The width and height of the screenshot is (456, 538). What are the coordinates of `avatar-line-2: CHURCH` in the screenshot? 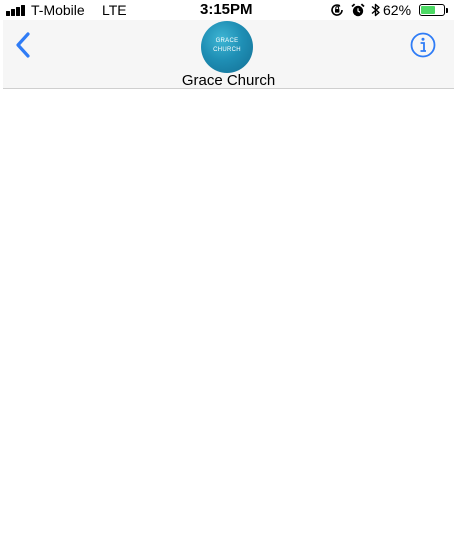 It's located at (227, 50).